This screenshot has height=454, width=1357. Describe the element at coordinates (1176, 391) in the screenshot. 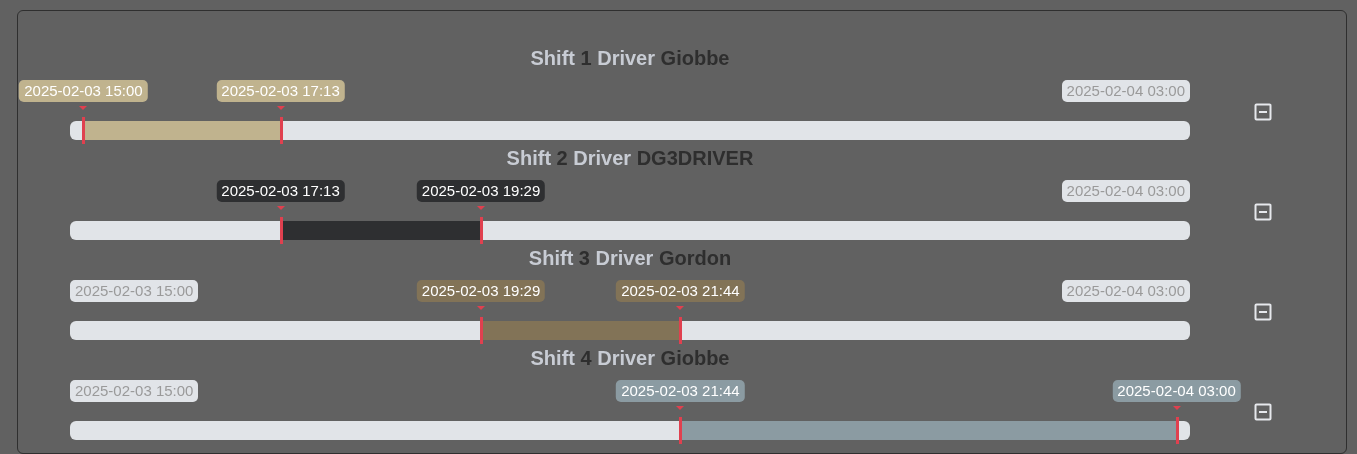

I see `time-label: 2025-02-04 03:00` at that location.